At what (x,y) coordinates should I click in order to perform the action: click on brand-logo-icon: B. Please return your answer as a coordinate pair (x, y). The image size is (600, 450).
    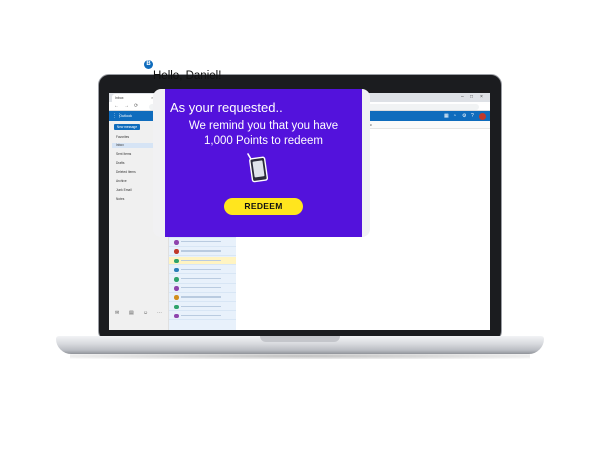
    Looking at the image, I should click on (148, 64).